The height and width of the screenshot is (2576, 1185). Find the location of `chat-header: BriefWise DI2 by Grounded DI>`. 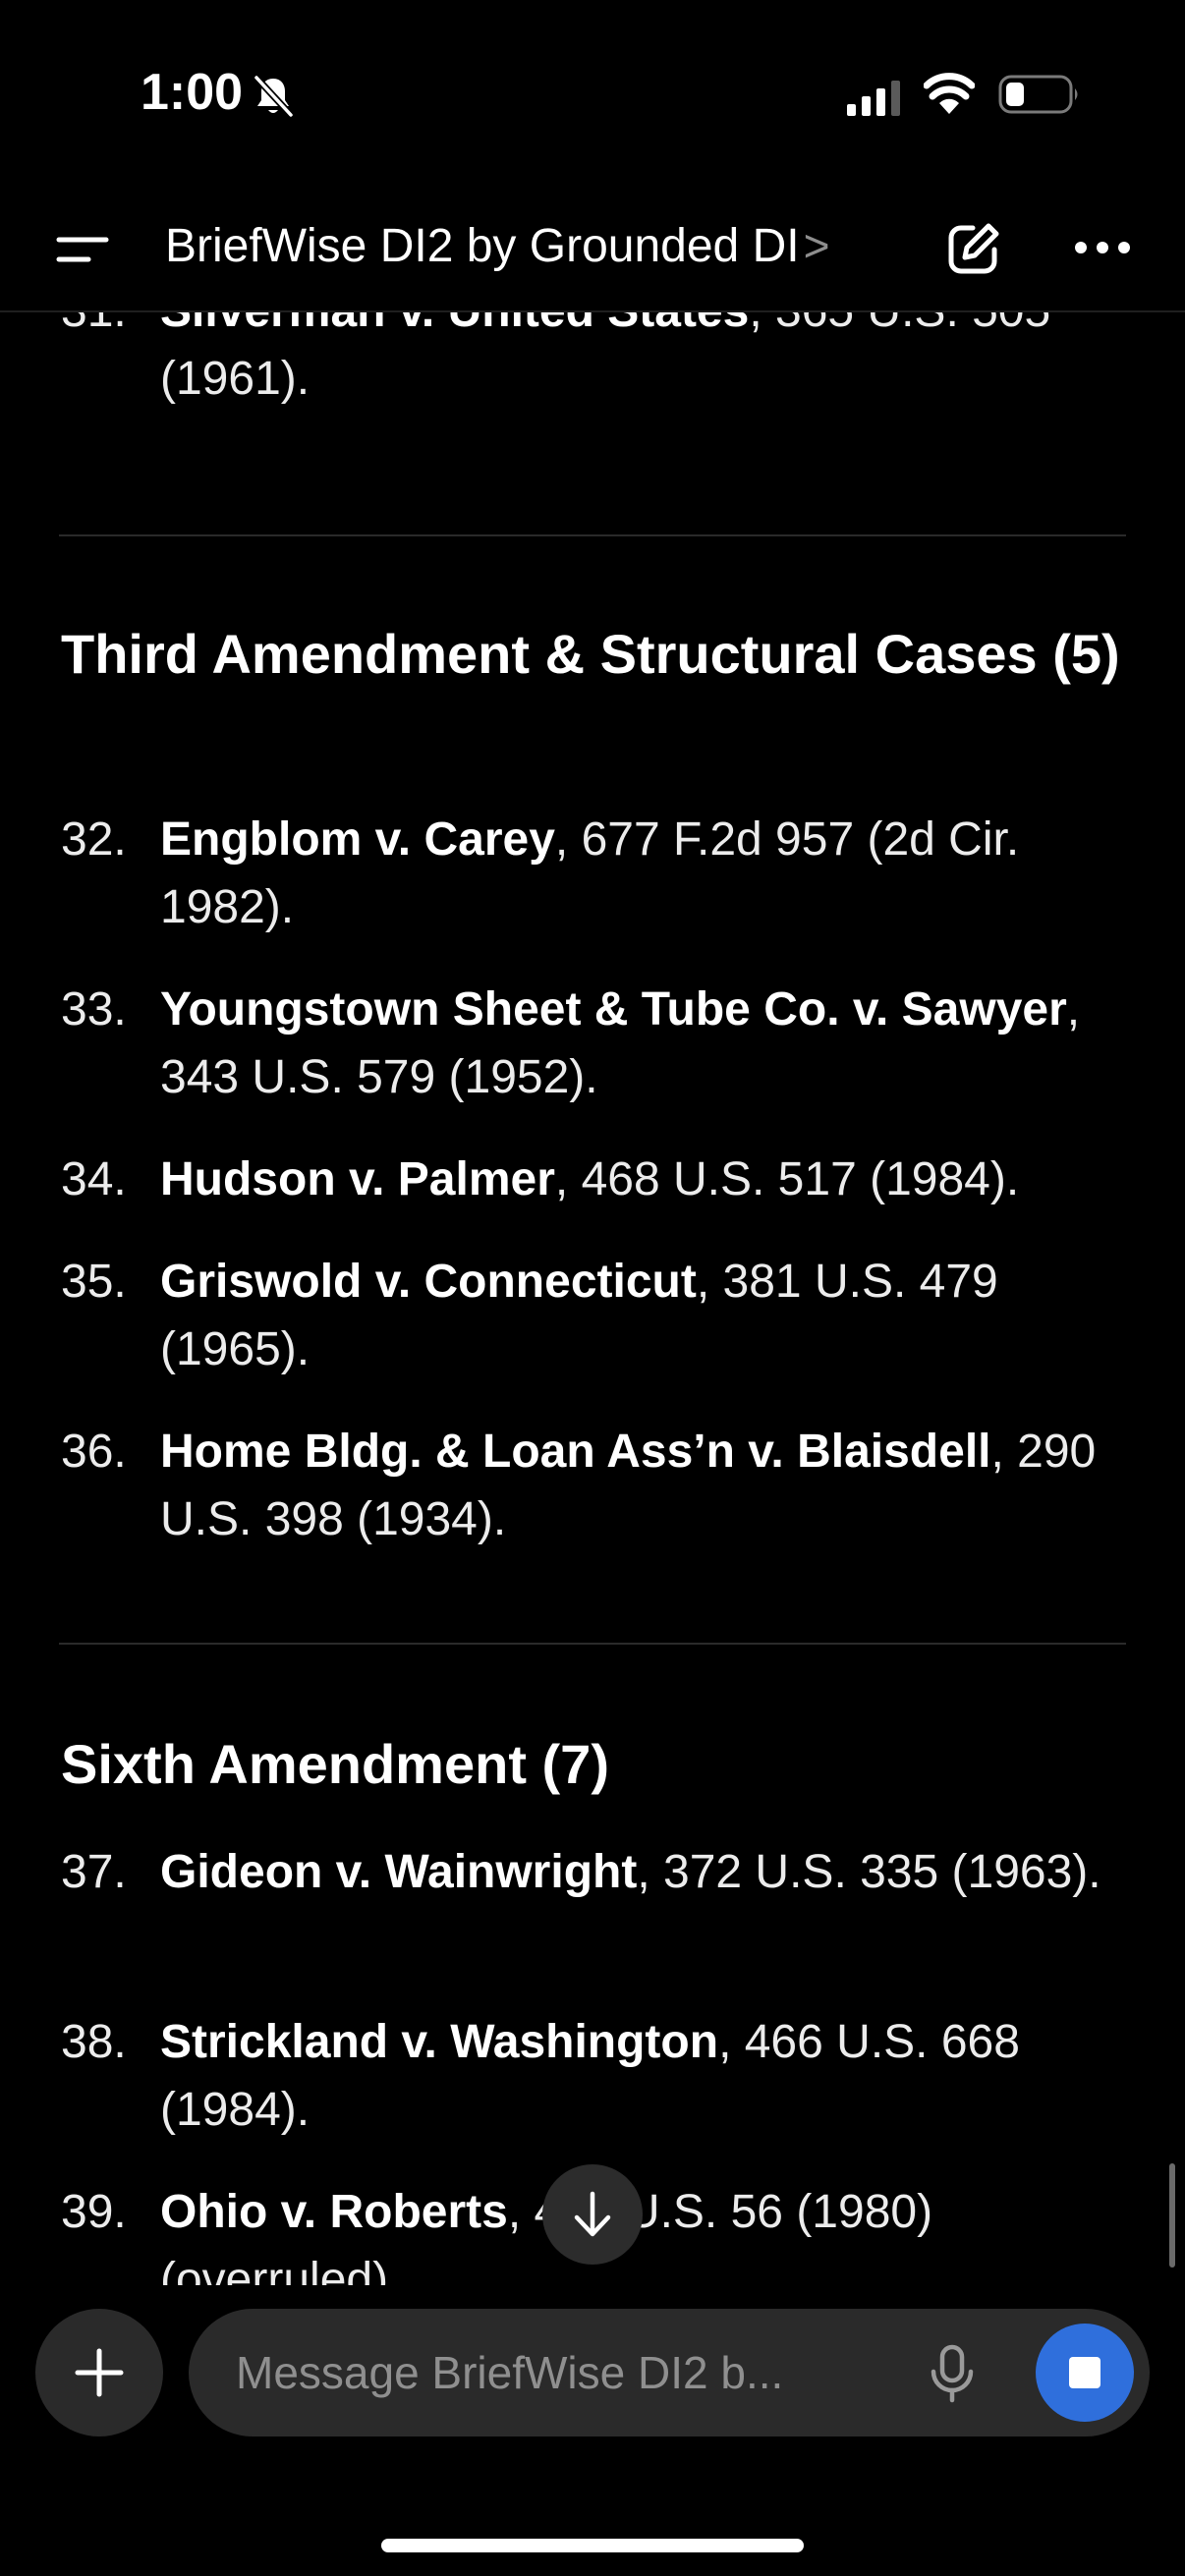

chat-header: BriefWise DI2 by Grounded DI> is located at coordinates (592, 249).